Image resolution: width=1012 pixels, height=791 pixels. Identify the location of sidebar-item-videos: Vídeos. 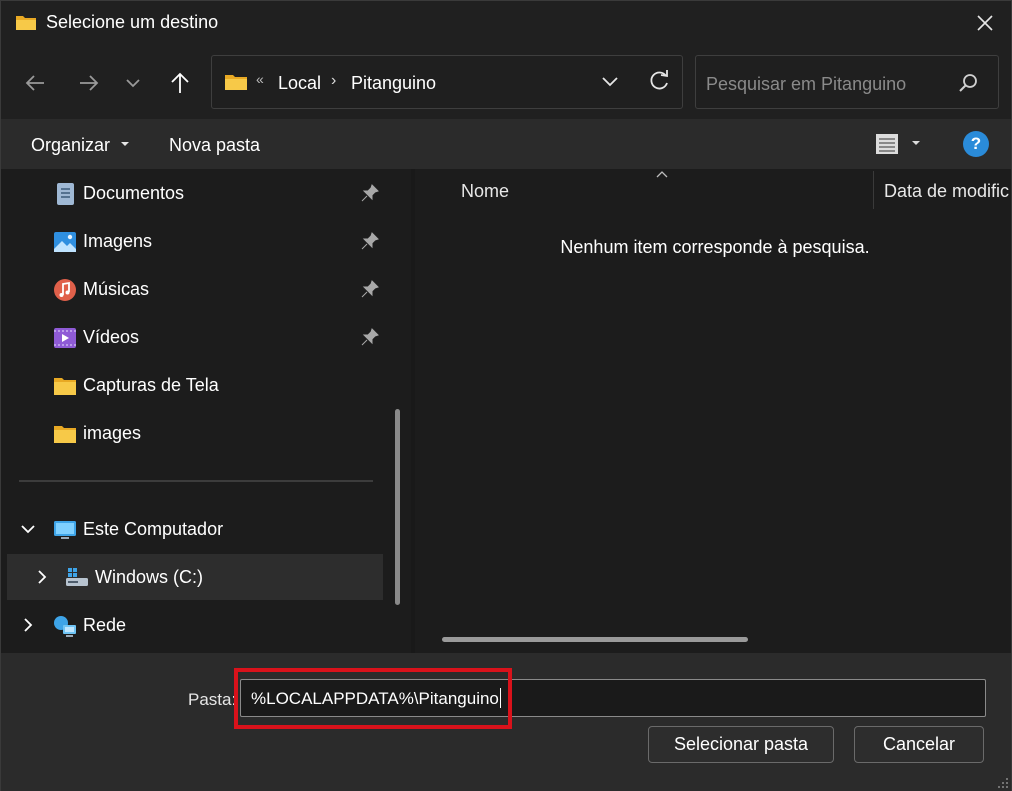
(195, 337).